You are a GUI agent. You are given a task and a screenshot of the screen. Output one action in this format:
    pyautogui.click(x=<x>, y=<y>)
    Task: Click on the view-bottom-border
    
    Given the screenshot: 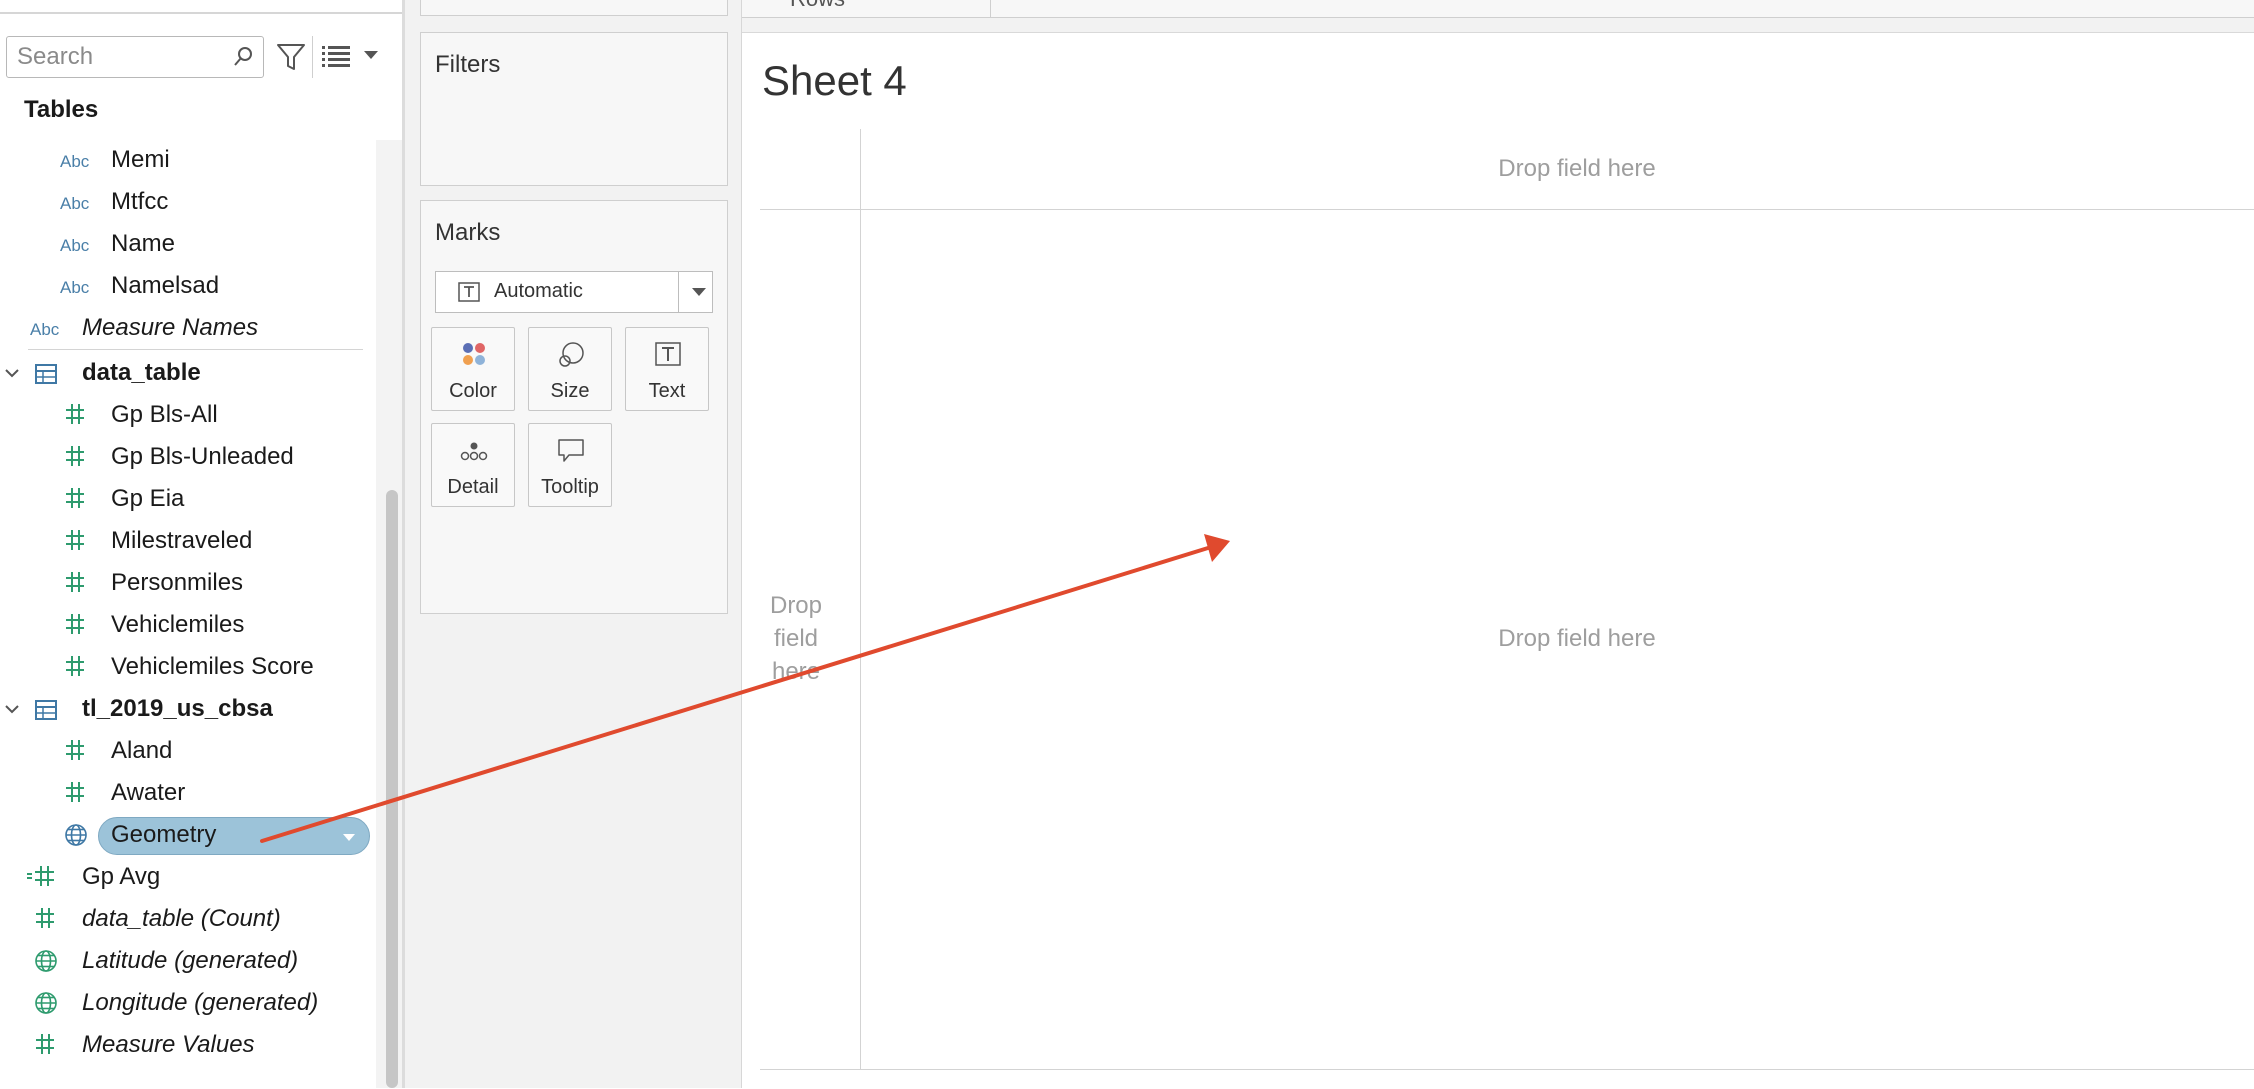 What is the action you would take?
    pyautogui.click(x=1507, y=1069)
    